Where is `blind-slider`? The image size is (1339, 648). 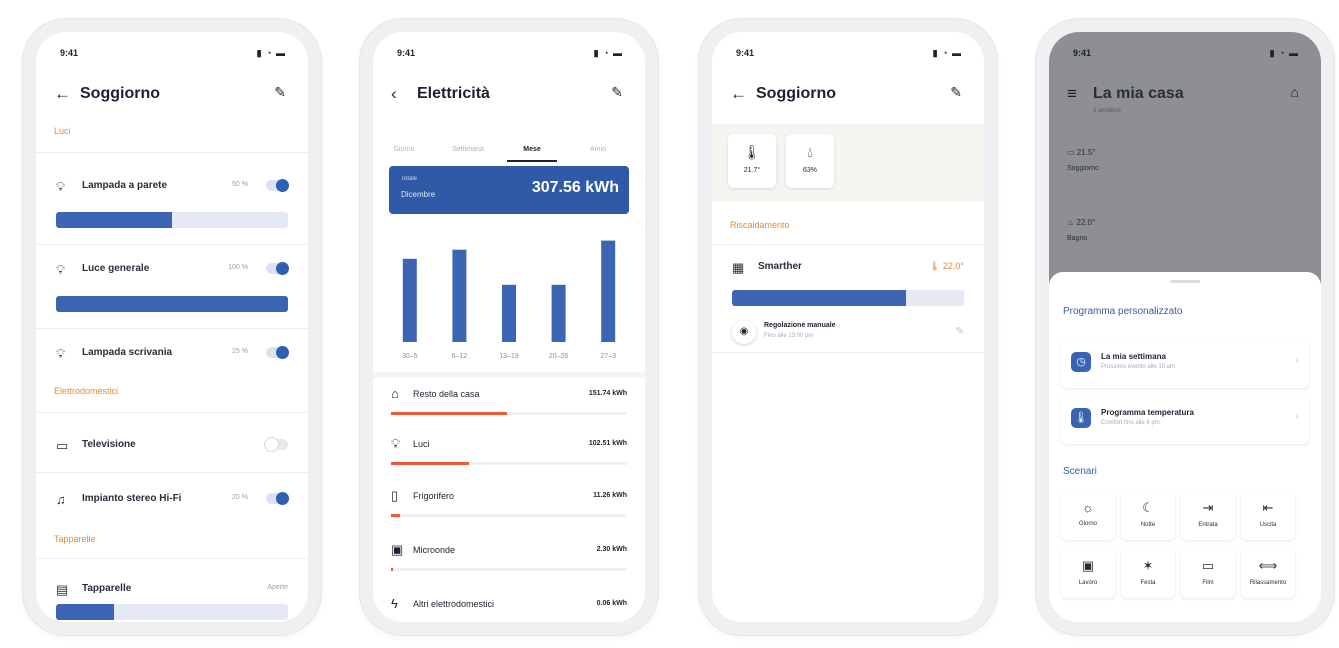
blind-slider is located at coordinates (172, 612).